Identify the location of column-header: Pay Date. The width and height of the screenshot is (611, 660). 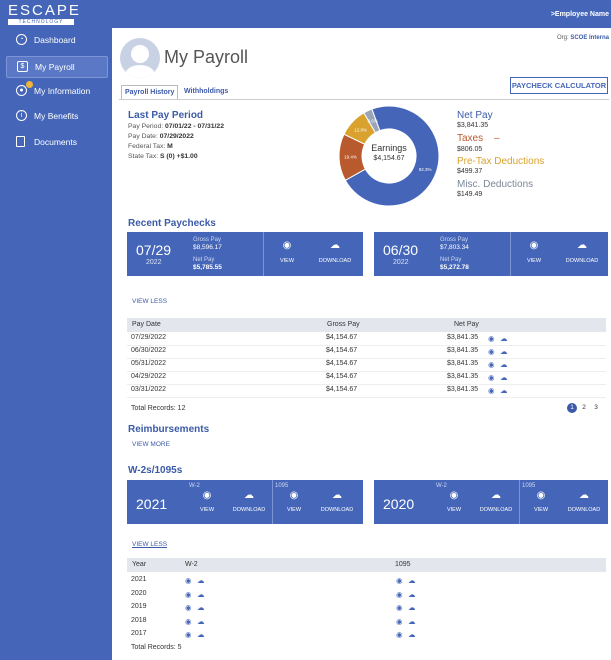
(146, 324).